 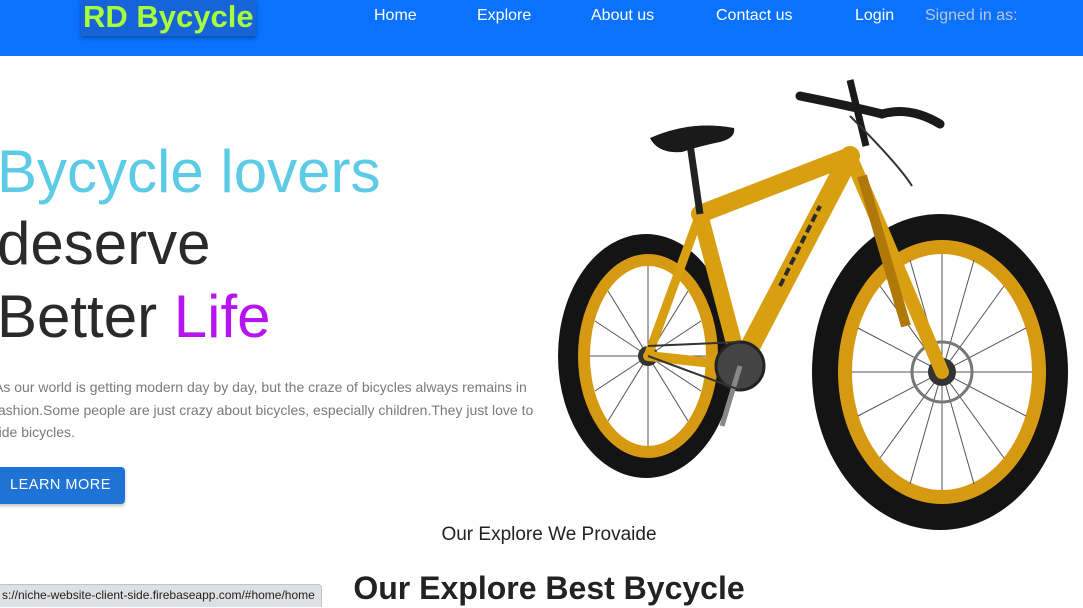 I want to click on nav-link-home: Home, so click(x=395, y=16).